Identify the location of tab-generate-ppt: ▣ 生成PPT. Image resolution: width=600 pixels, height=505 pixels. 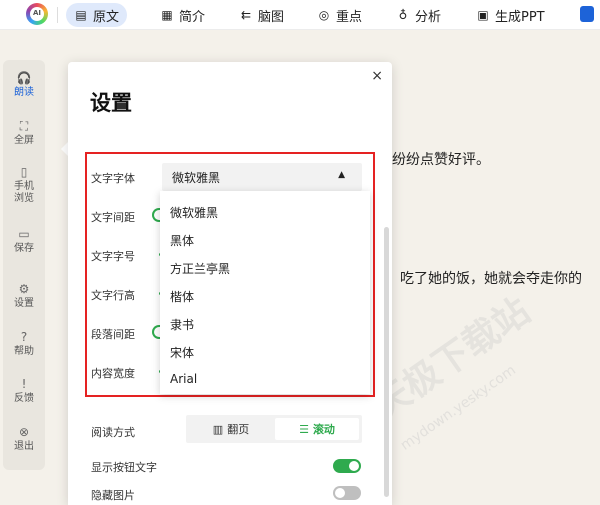
(510, 15).